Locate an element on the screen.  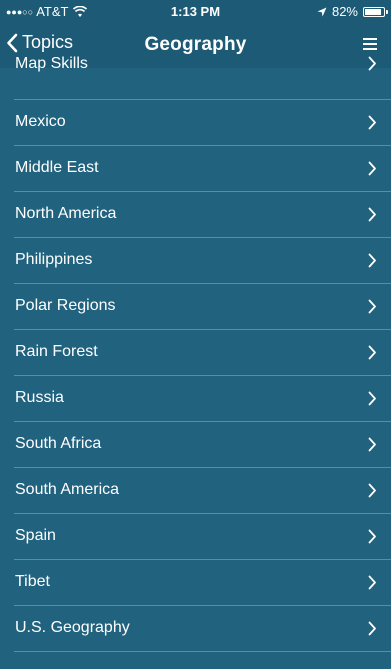
list-item-label: Tibet is located at coordinates (32, 581).